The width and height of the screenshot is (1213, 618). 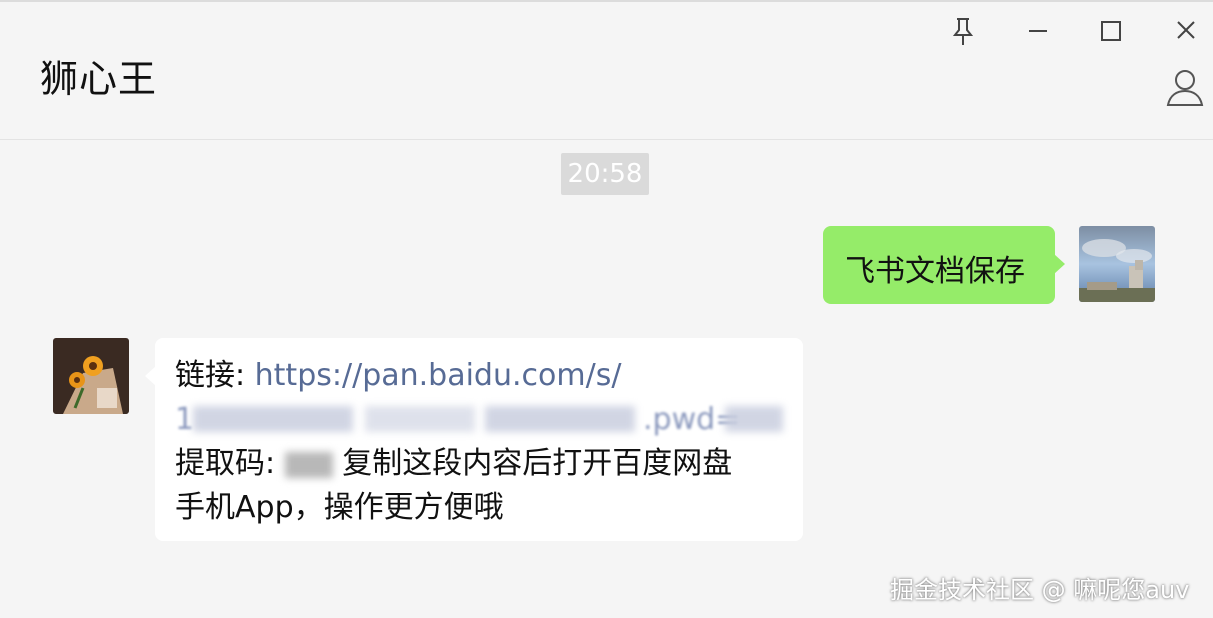 I want to click on code-line: 提取码: 复制这段内容后打开百度网盘, so click(x=479, y=464).